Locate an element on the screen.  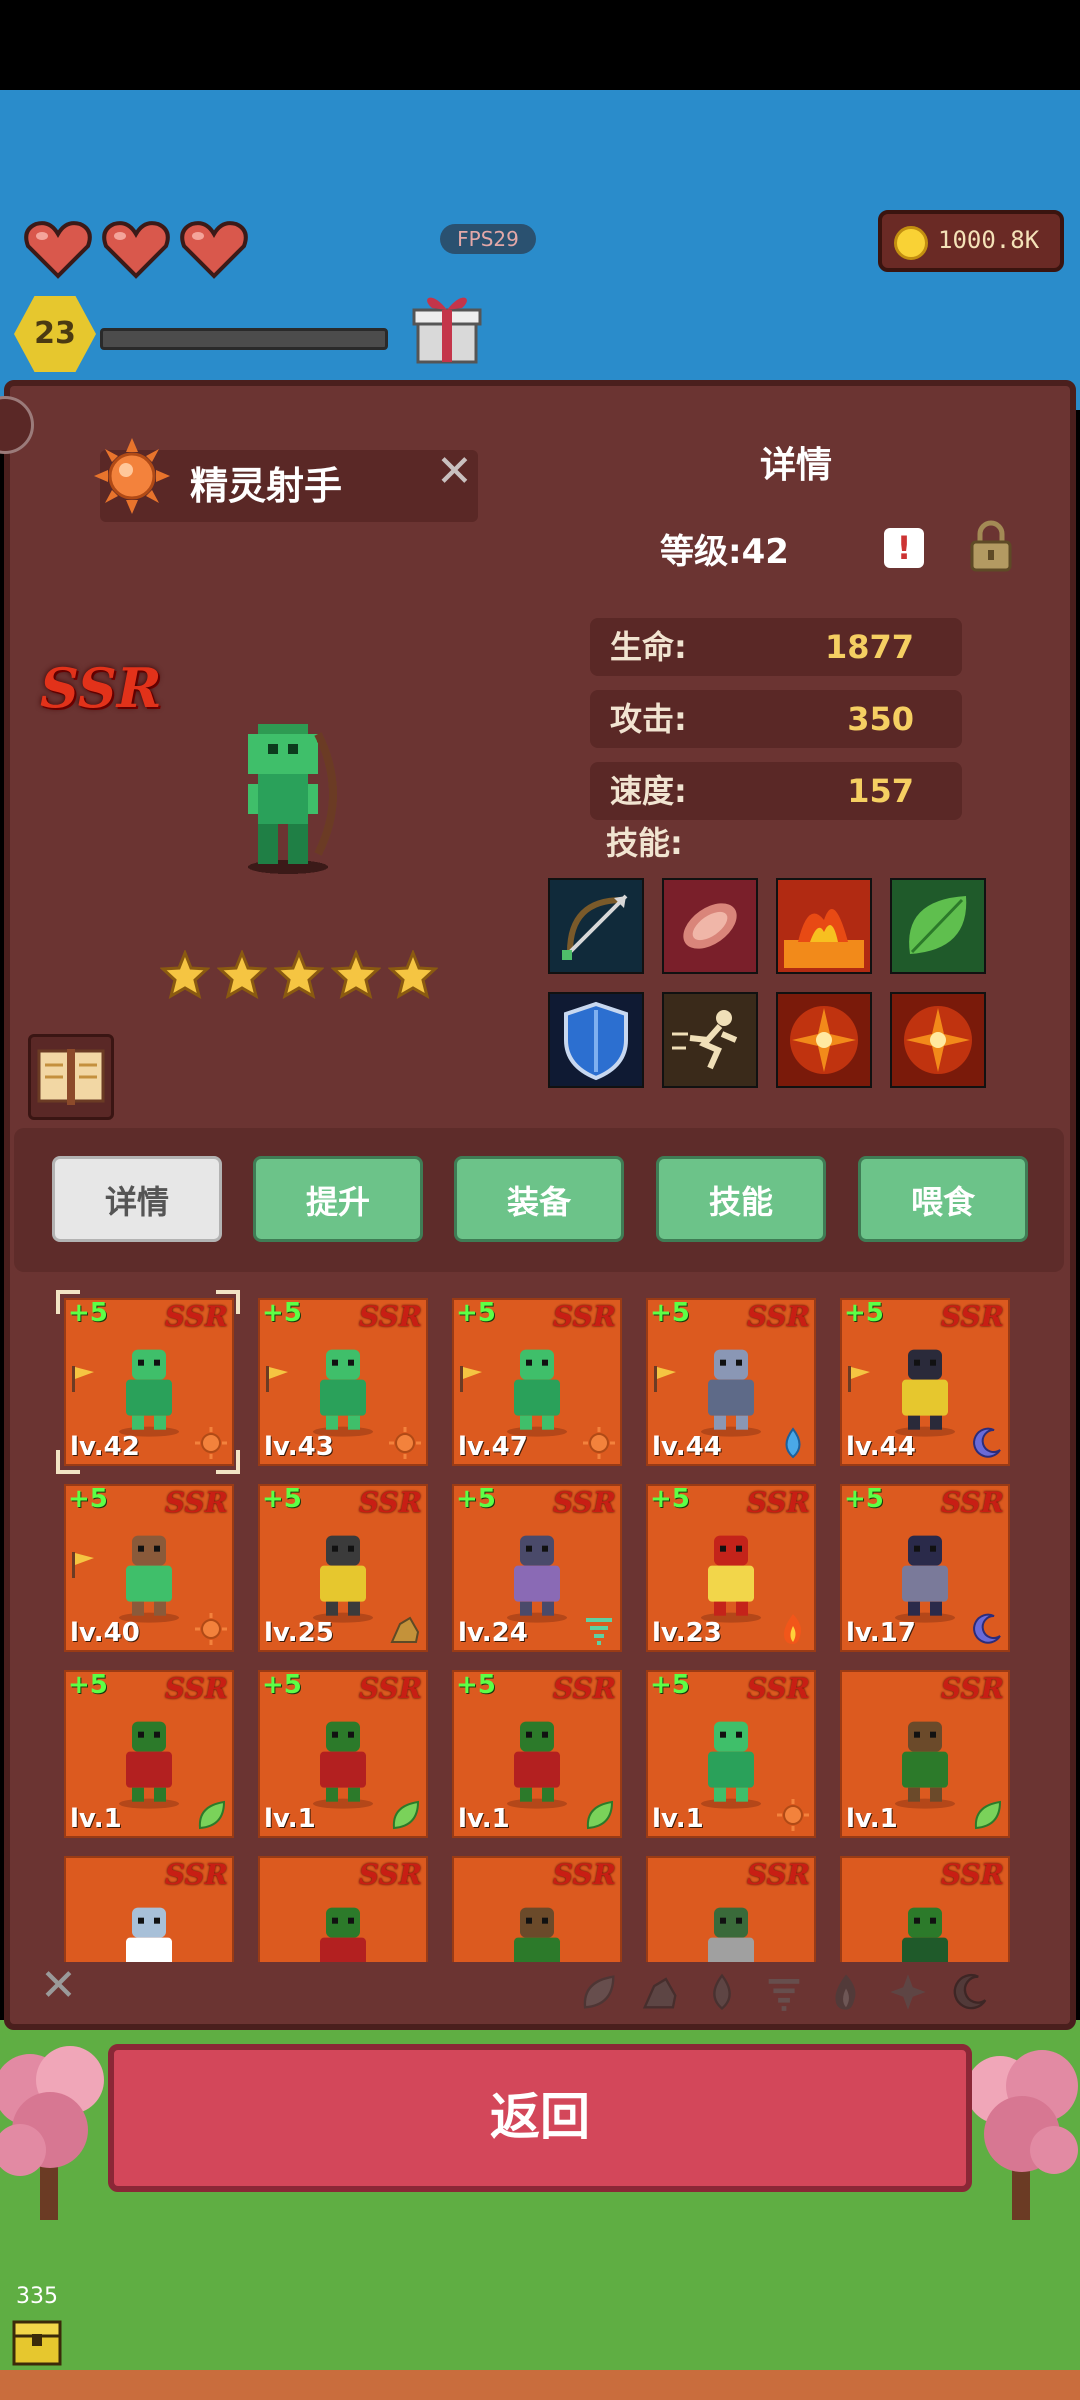
tab-feed: 喂食 is located at coordinates (943, 1199).